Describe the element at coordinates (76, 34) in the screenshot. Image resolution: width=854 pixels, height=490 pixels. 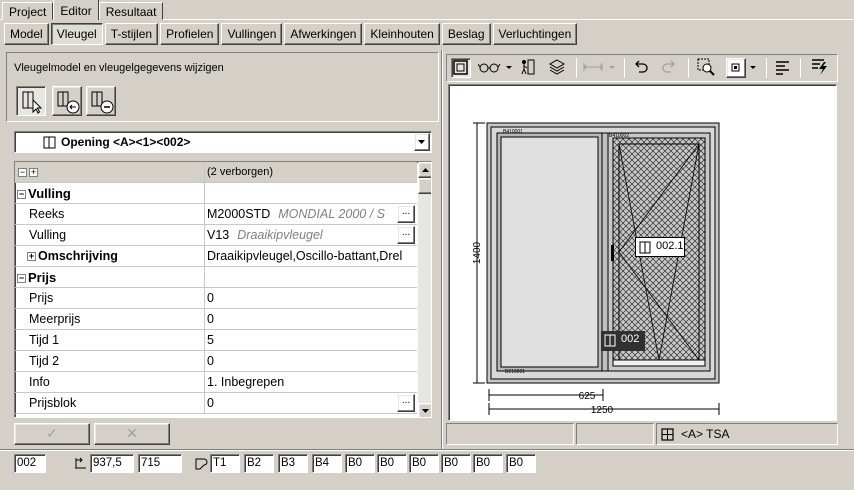
I see `subtab-vleugel: Vleugel` at that location.